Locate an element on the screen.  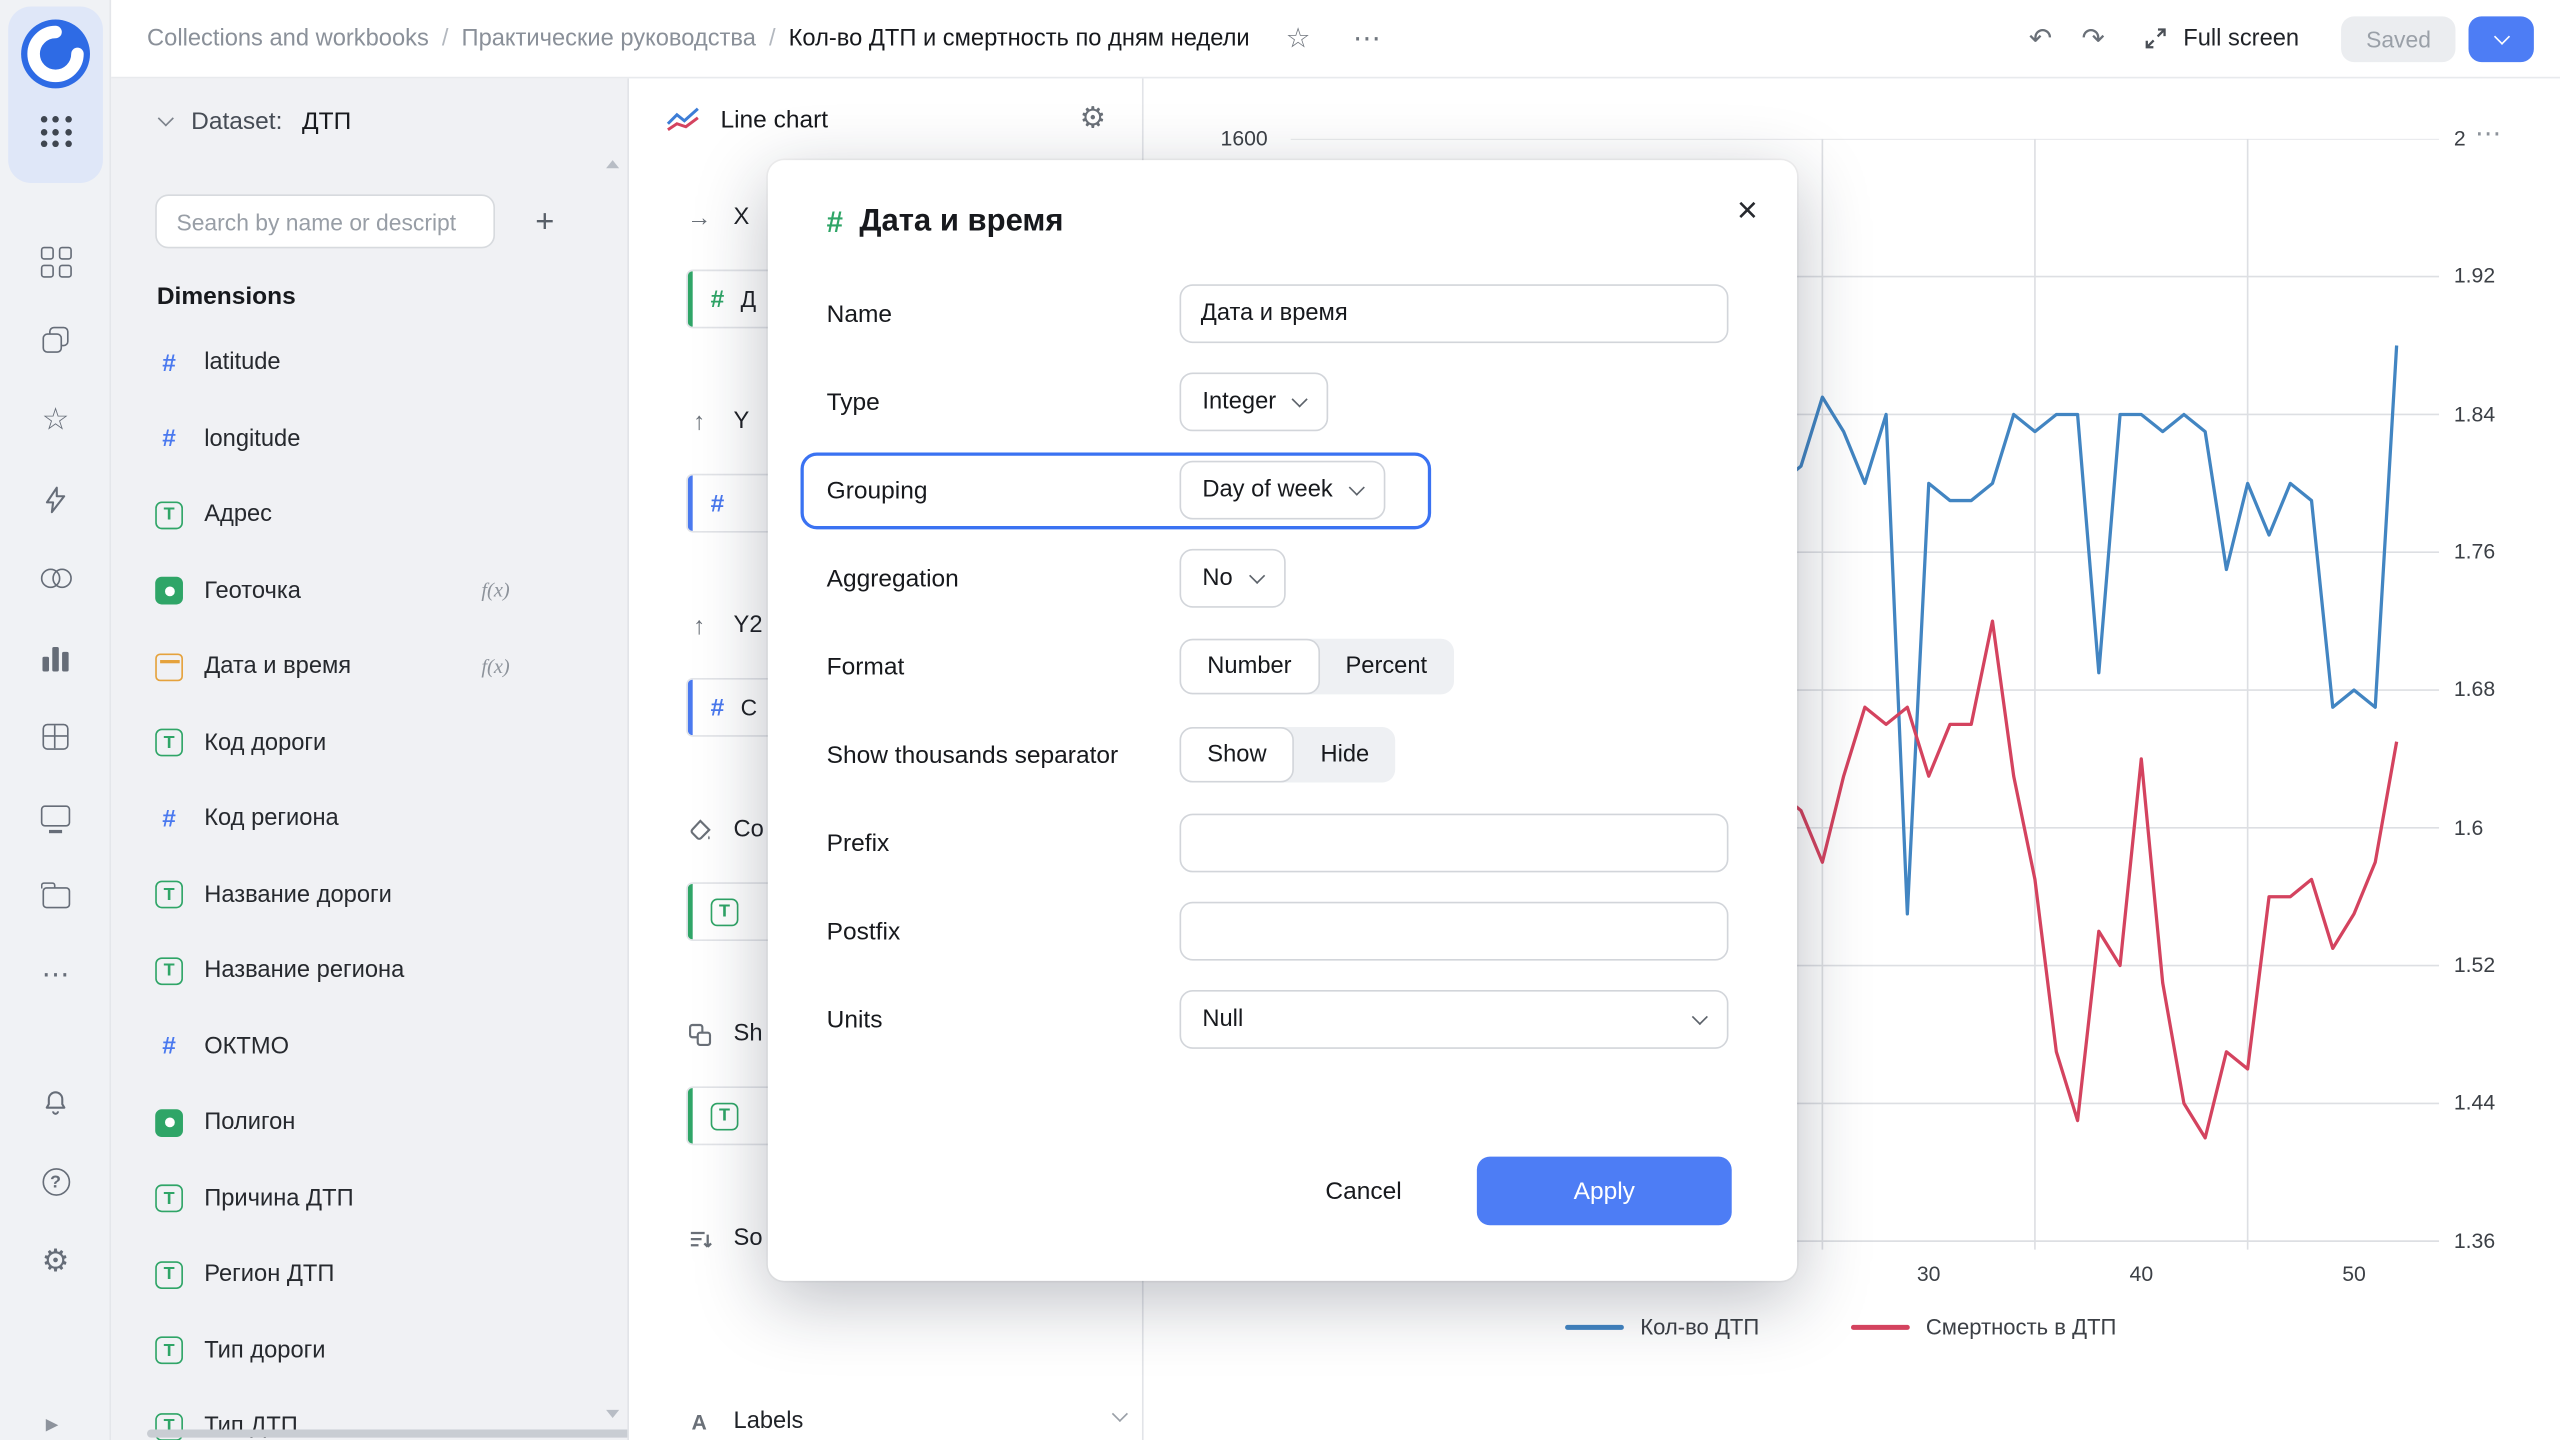
datalens-logo is located at coordinates (55, 53).